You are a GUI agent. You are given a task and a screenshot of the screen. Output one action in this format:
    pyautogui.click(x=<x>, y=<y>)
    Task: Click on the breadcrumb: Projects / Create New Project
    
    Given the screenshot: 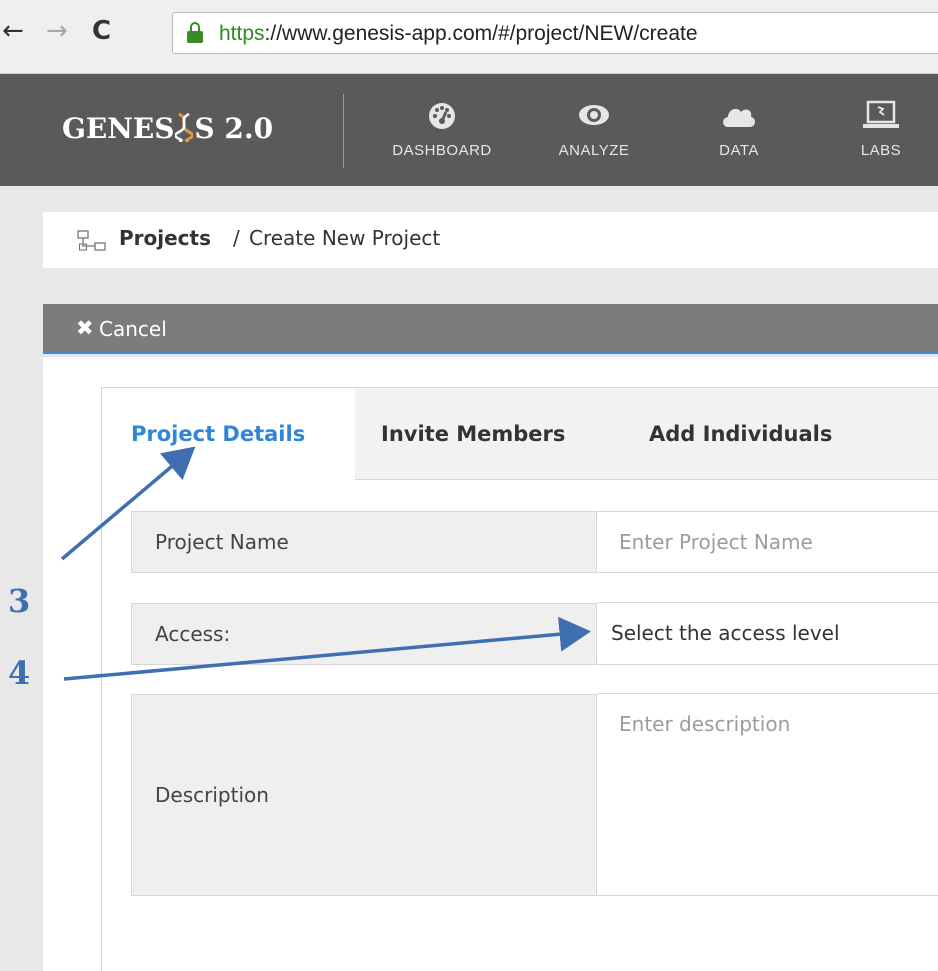 What is the action you would take?
    pyautogui.click(x=490, y=240)
    